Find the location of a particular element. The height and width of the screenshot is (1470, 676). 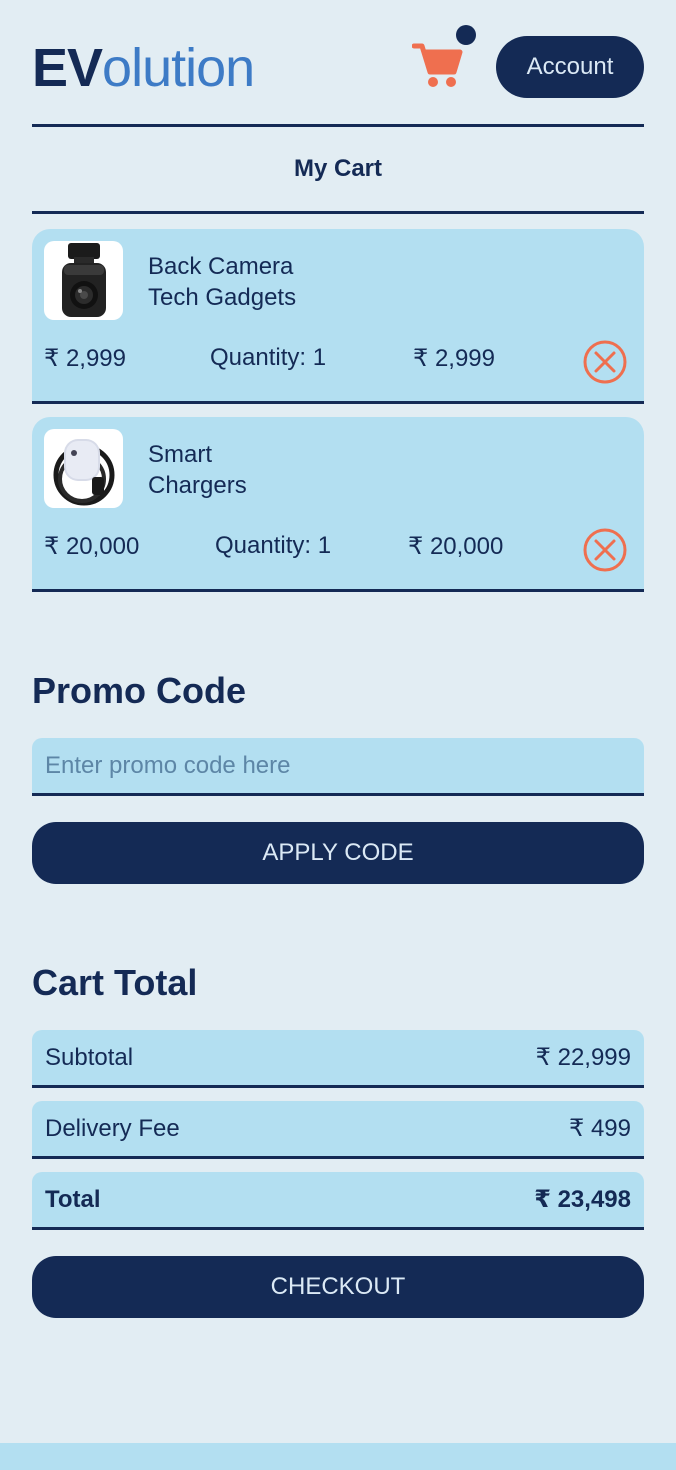

subtotal-value: ₹ 22,999 is located at coordinates (583, 1057).